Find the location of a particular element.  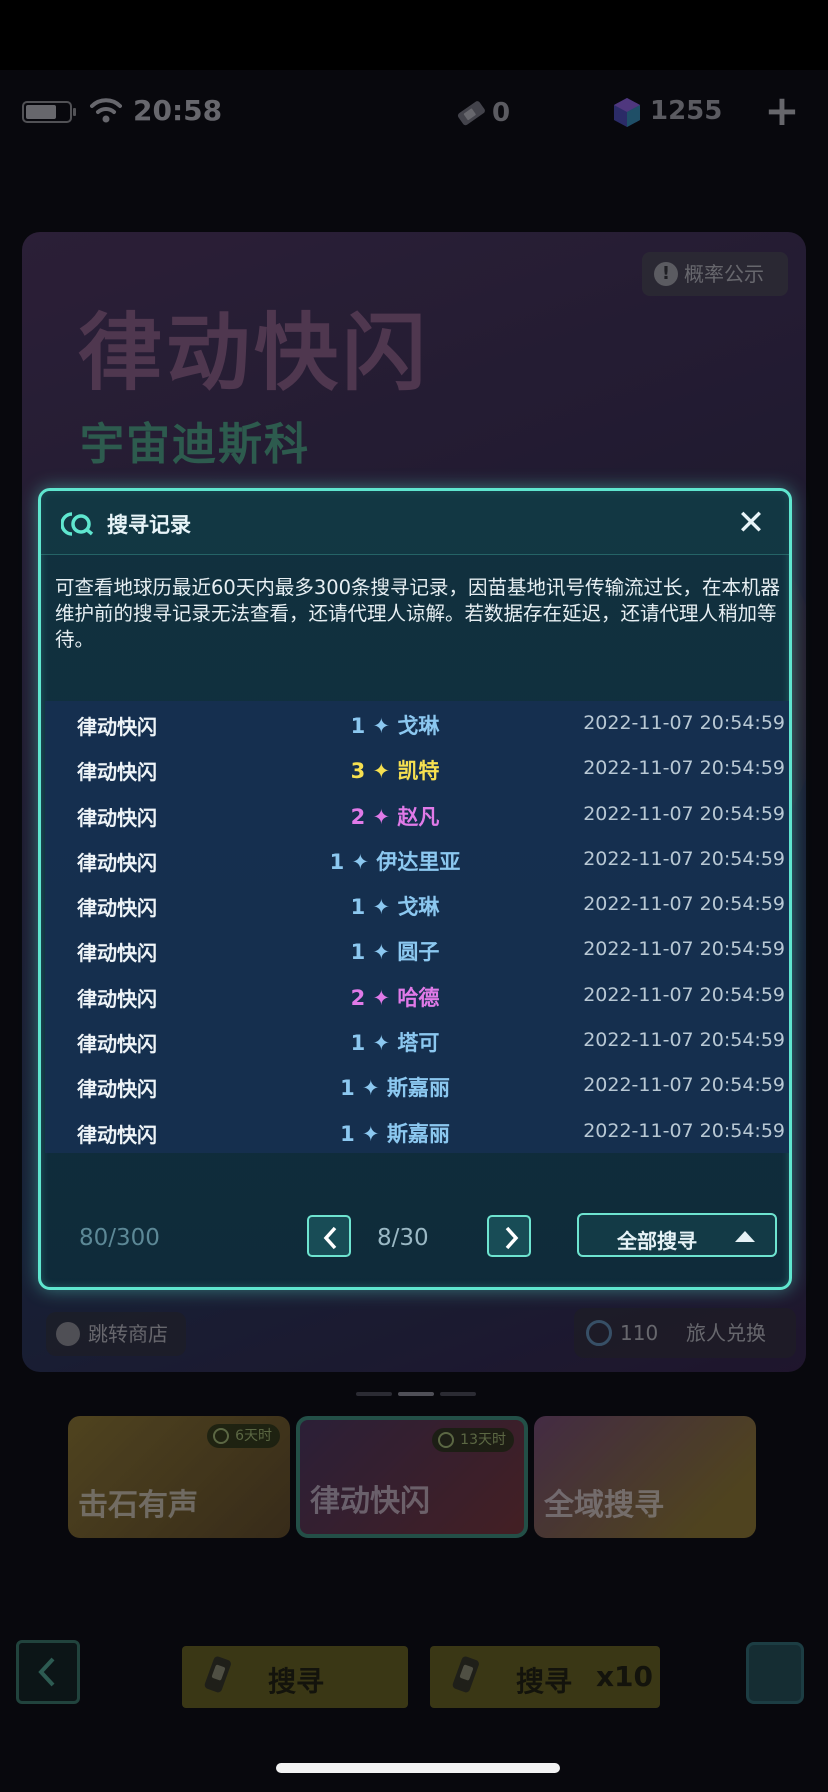

exchange-count: 110 is located at coordinates (639, 1333).